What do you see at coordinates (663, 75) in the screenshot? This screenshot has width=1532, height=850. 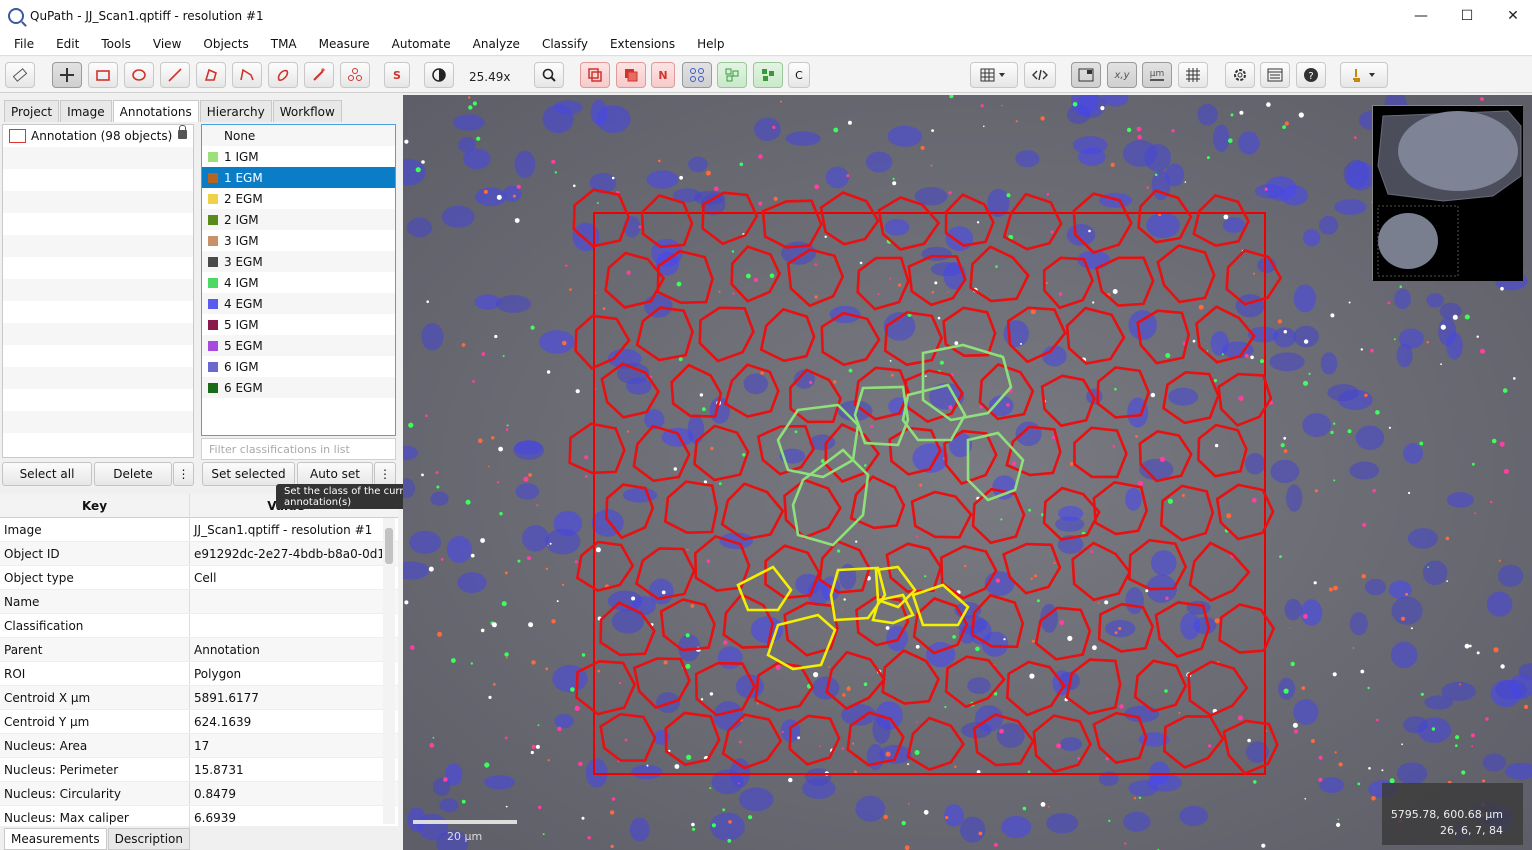 I see `show-names-button: N` at bounding box center [663, 75].